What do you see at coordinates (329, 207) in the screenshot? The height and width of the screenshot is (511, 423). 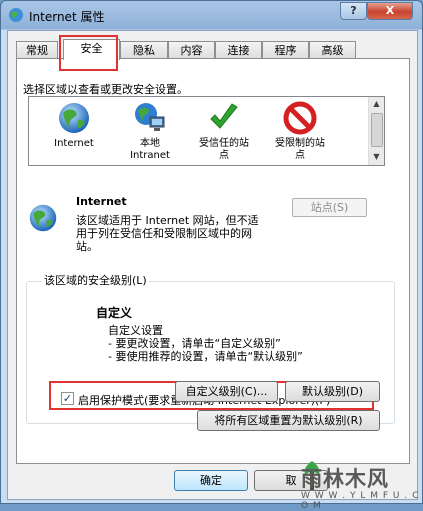 I see `sites-button: 站点(S)` at bounding box center [329, 207].